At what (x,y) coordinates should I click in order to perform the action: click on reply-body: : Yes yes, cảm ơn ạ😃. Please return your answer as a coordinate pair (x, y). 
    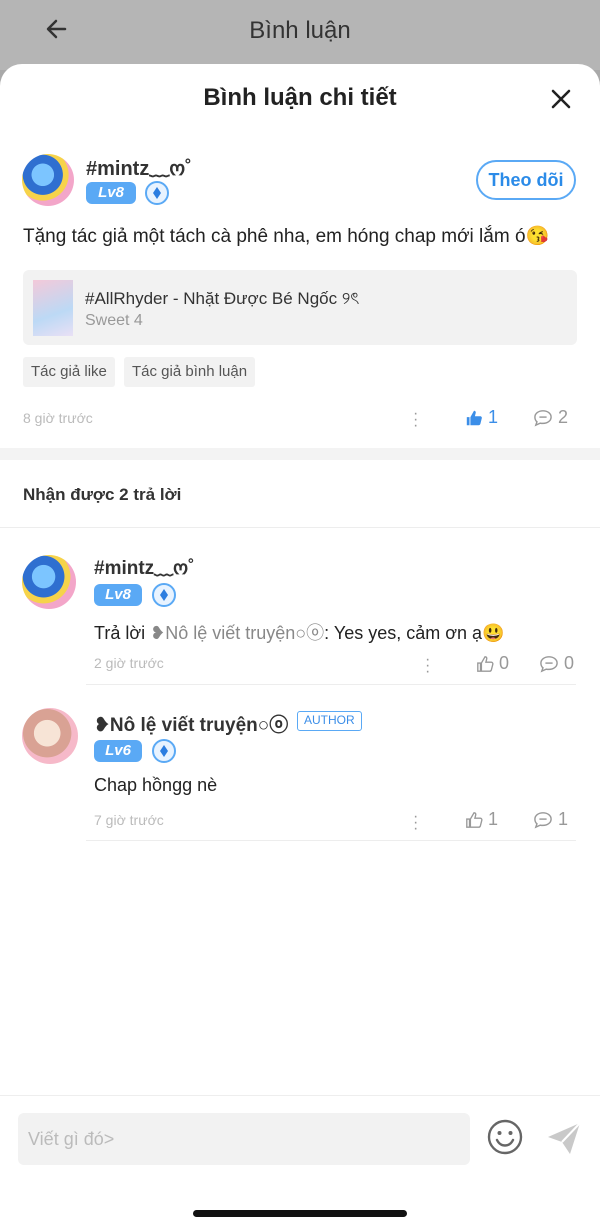
    Looking at the image, I should click on (414, 633).